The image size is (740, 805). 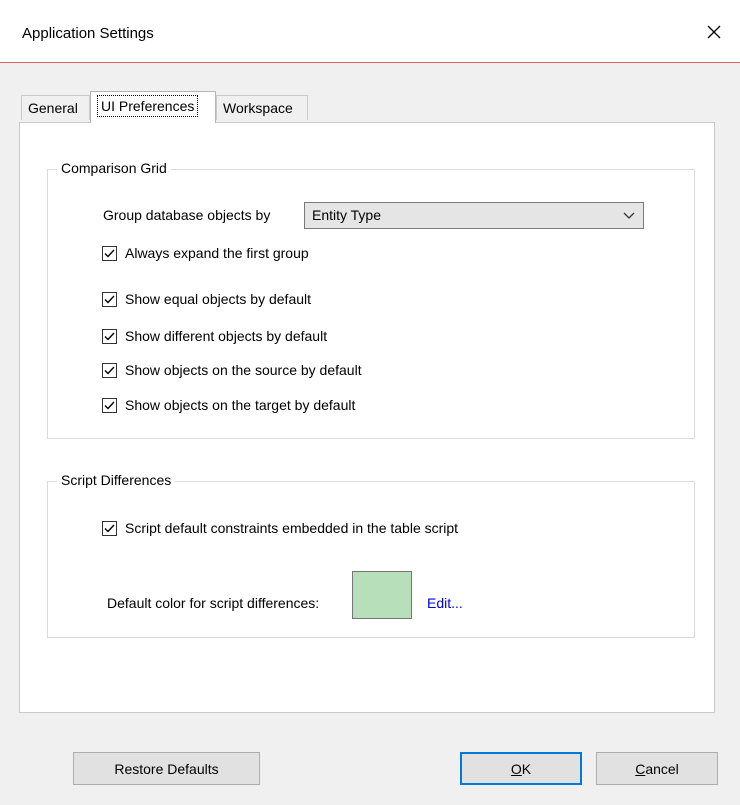 What do you see at coordinates (474, 215) in the screenshot?
I see `group-by-dropdown: Entity Type` at bounding box center [474, 215].